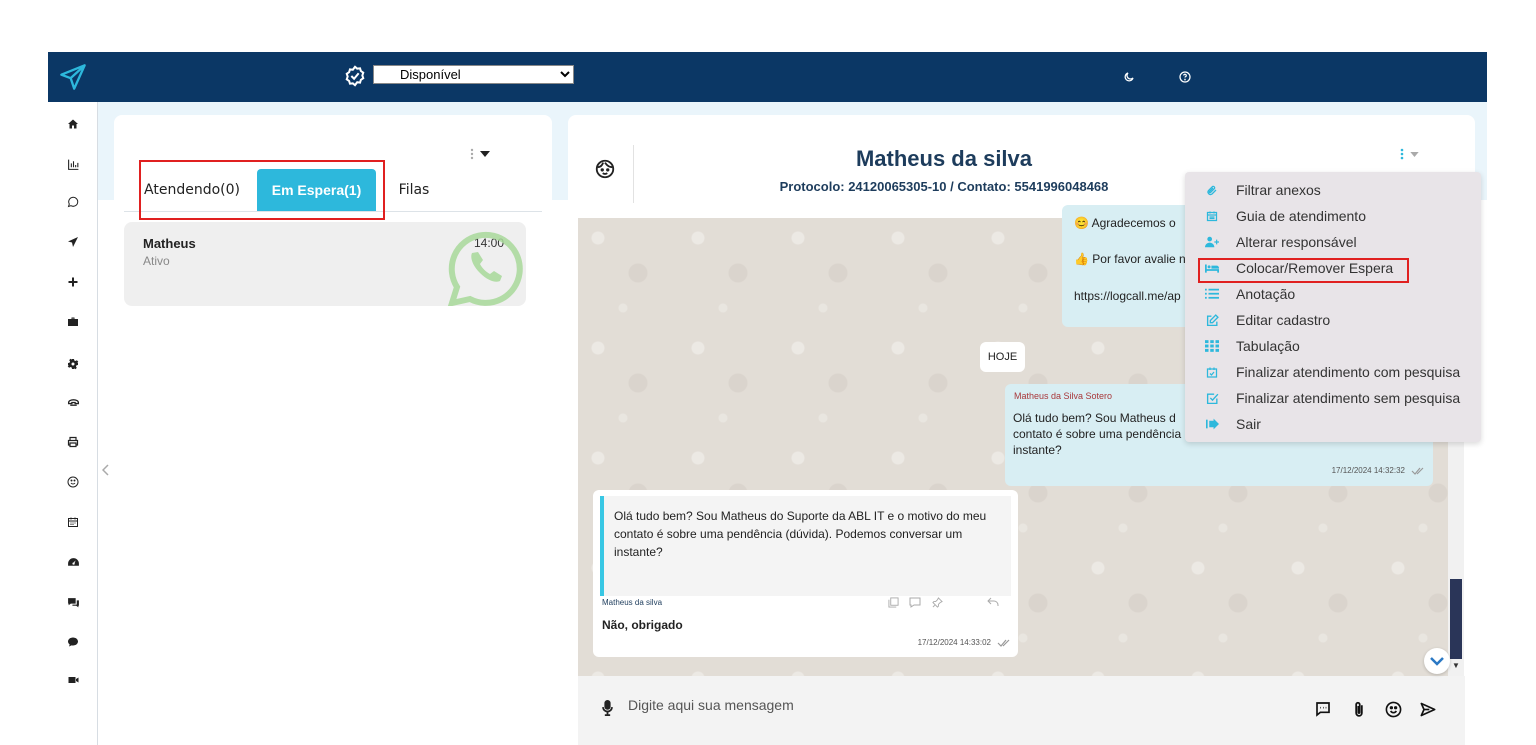 The width and height of the screenshot is (1536, 745). I want to click on scroll-to-bottom-button, so click(1437, 661).